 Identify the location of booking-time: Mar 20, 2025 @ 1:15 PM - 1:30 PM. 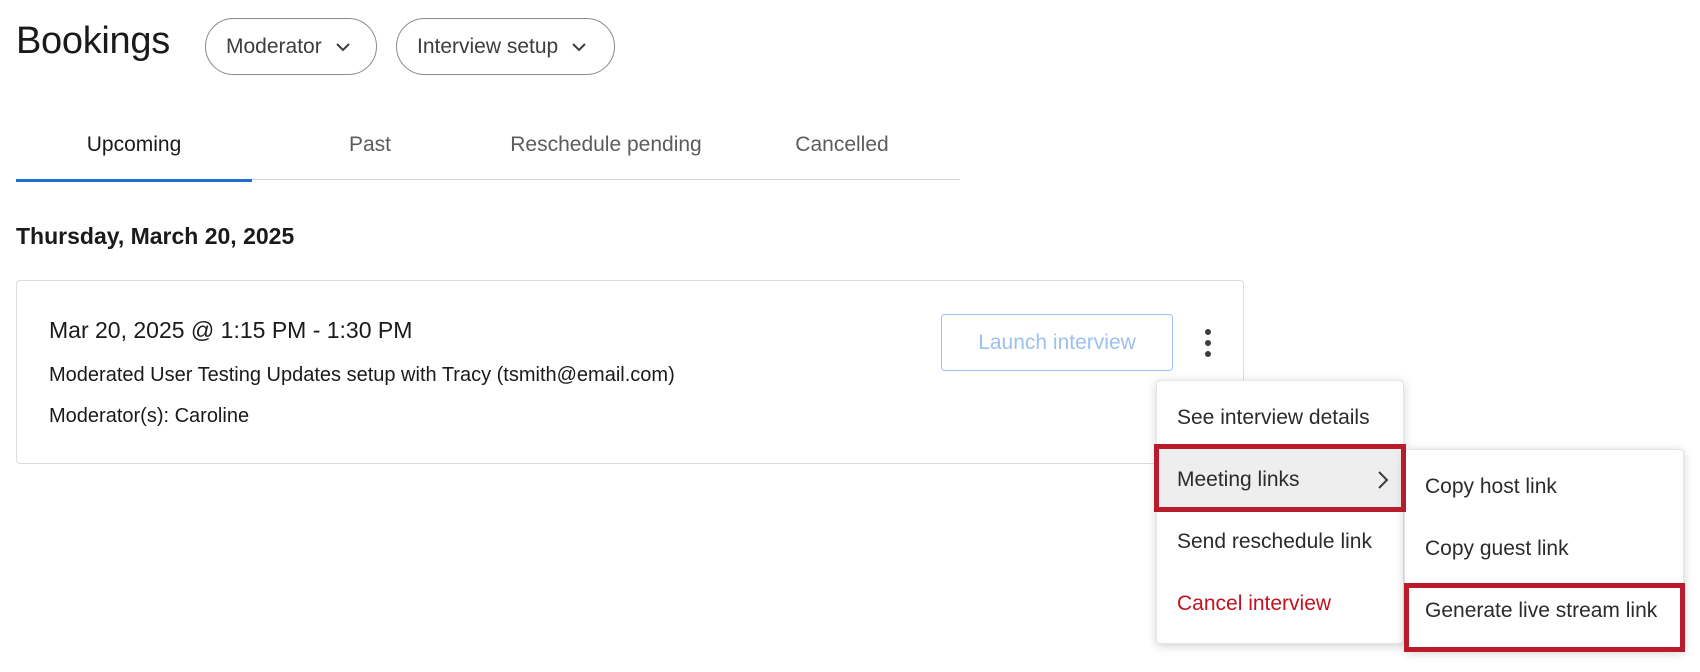
(231, 330).